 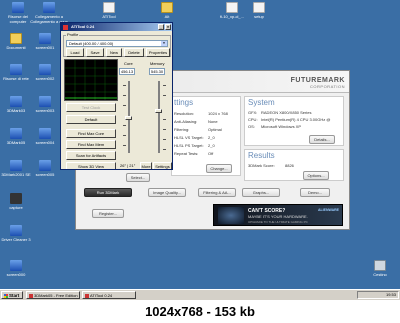 I want to click on desktop-icon-driver-cleaner: Driver Cleaner 3, so click(x=16, y=233).